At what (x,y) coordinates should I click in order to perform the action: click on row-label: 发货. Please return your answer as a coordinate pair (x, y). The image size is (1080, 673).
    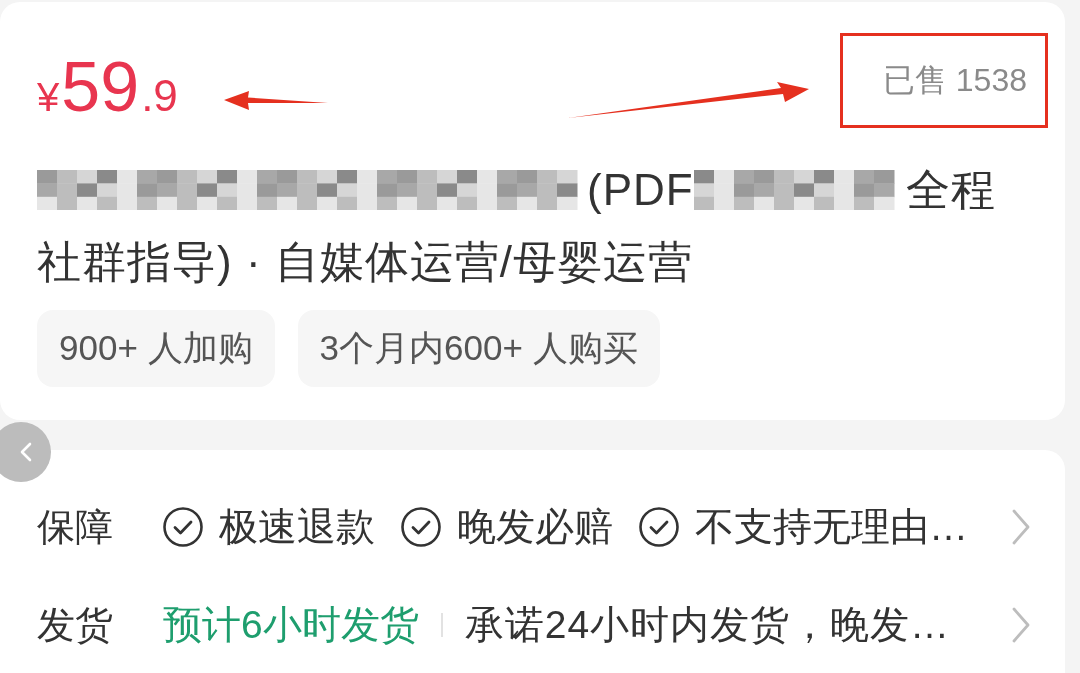
    Looking at the image, I should click on (75, 625).